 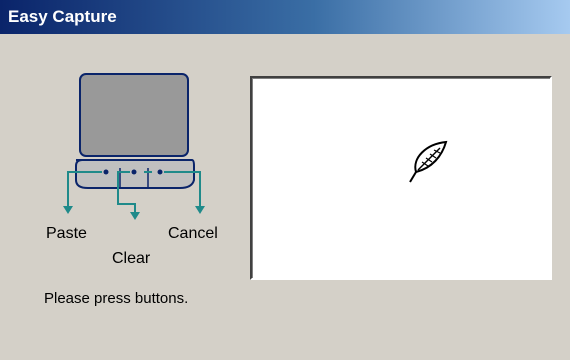 What do you see at coordinates (134, 172) in the screenshot?
I see `clear-button-point` at bounding box center [134, 172].